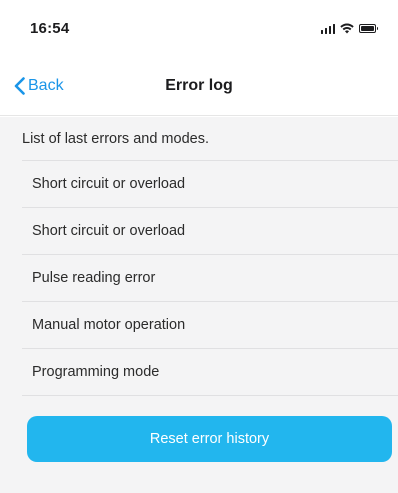  I want to click on wifi-icon, so click(347, 28).